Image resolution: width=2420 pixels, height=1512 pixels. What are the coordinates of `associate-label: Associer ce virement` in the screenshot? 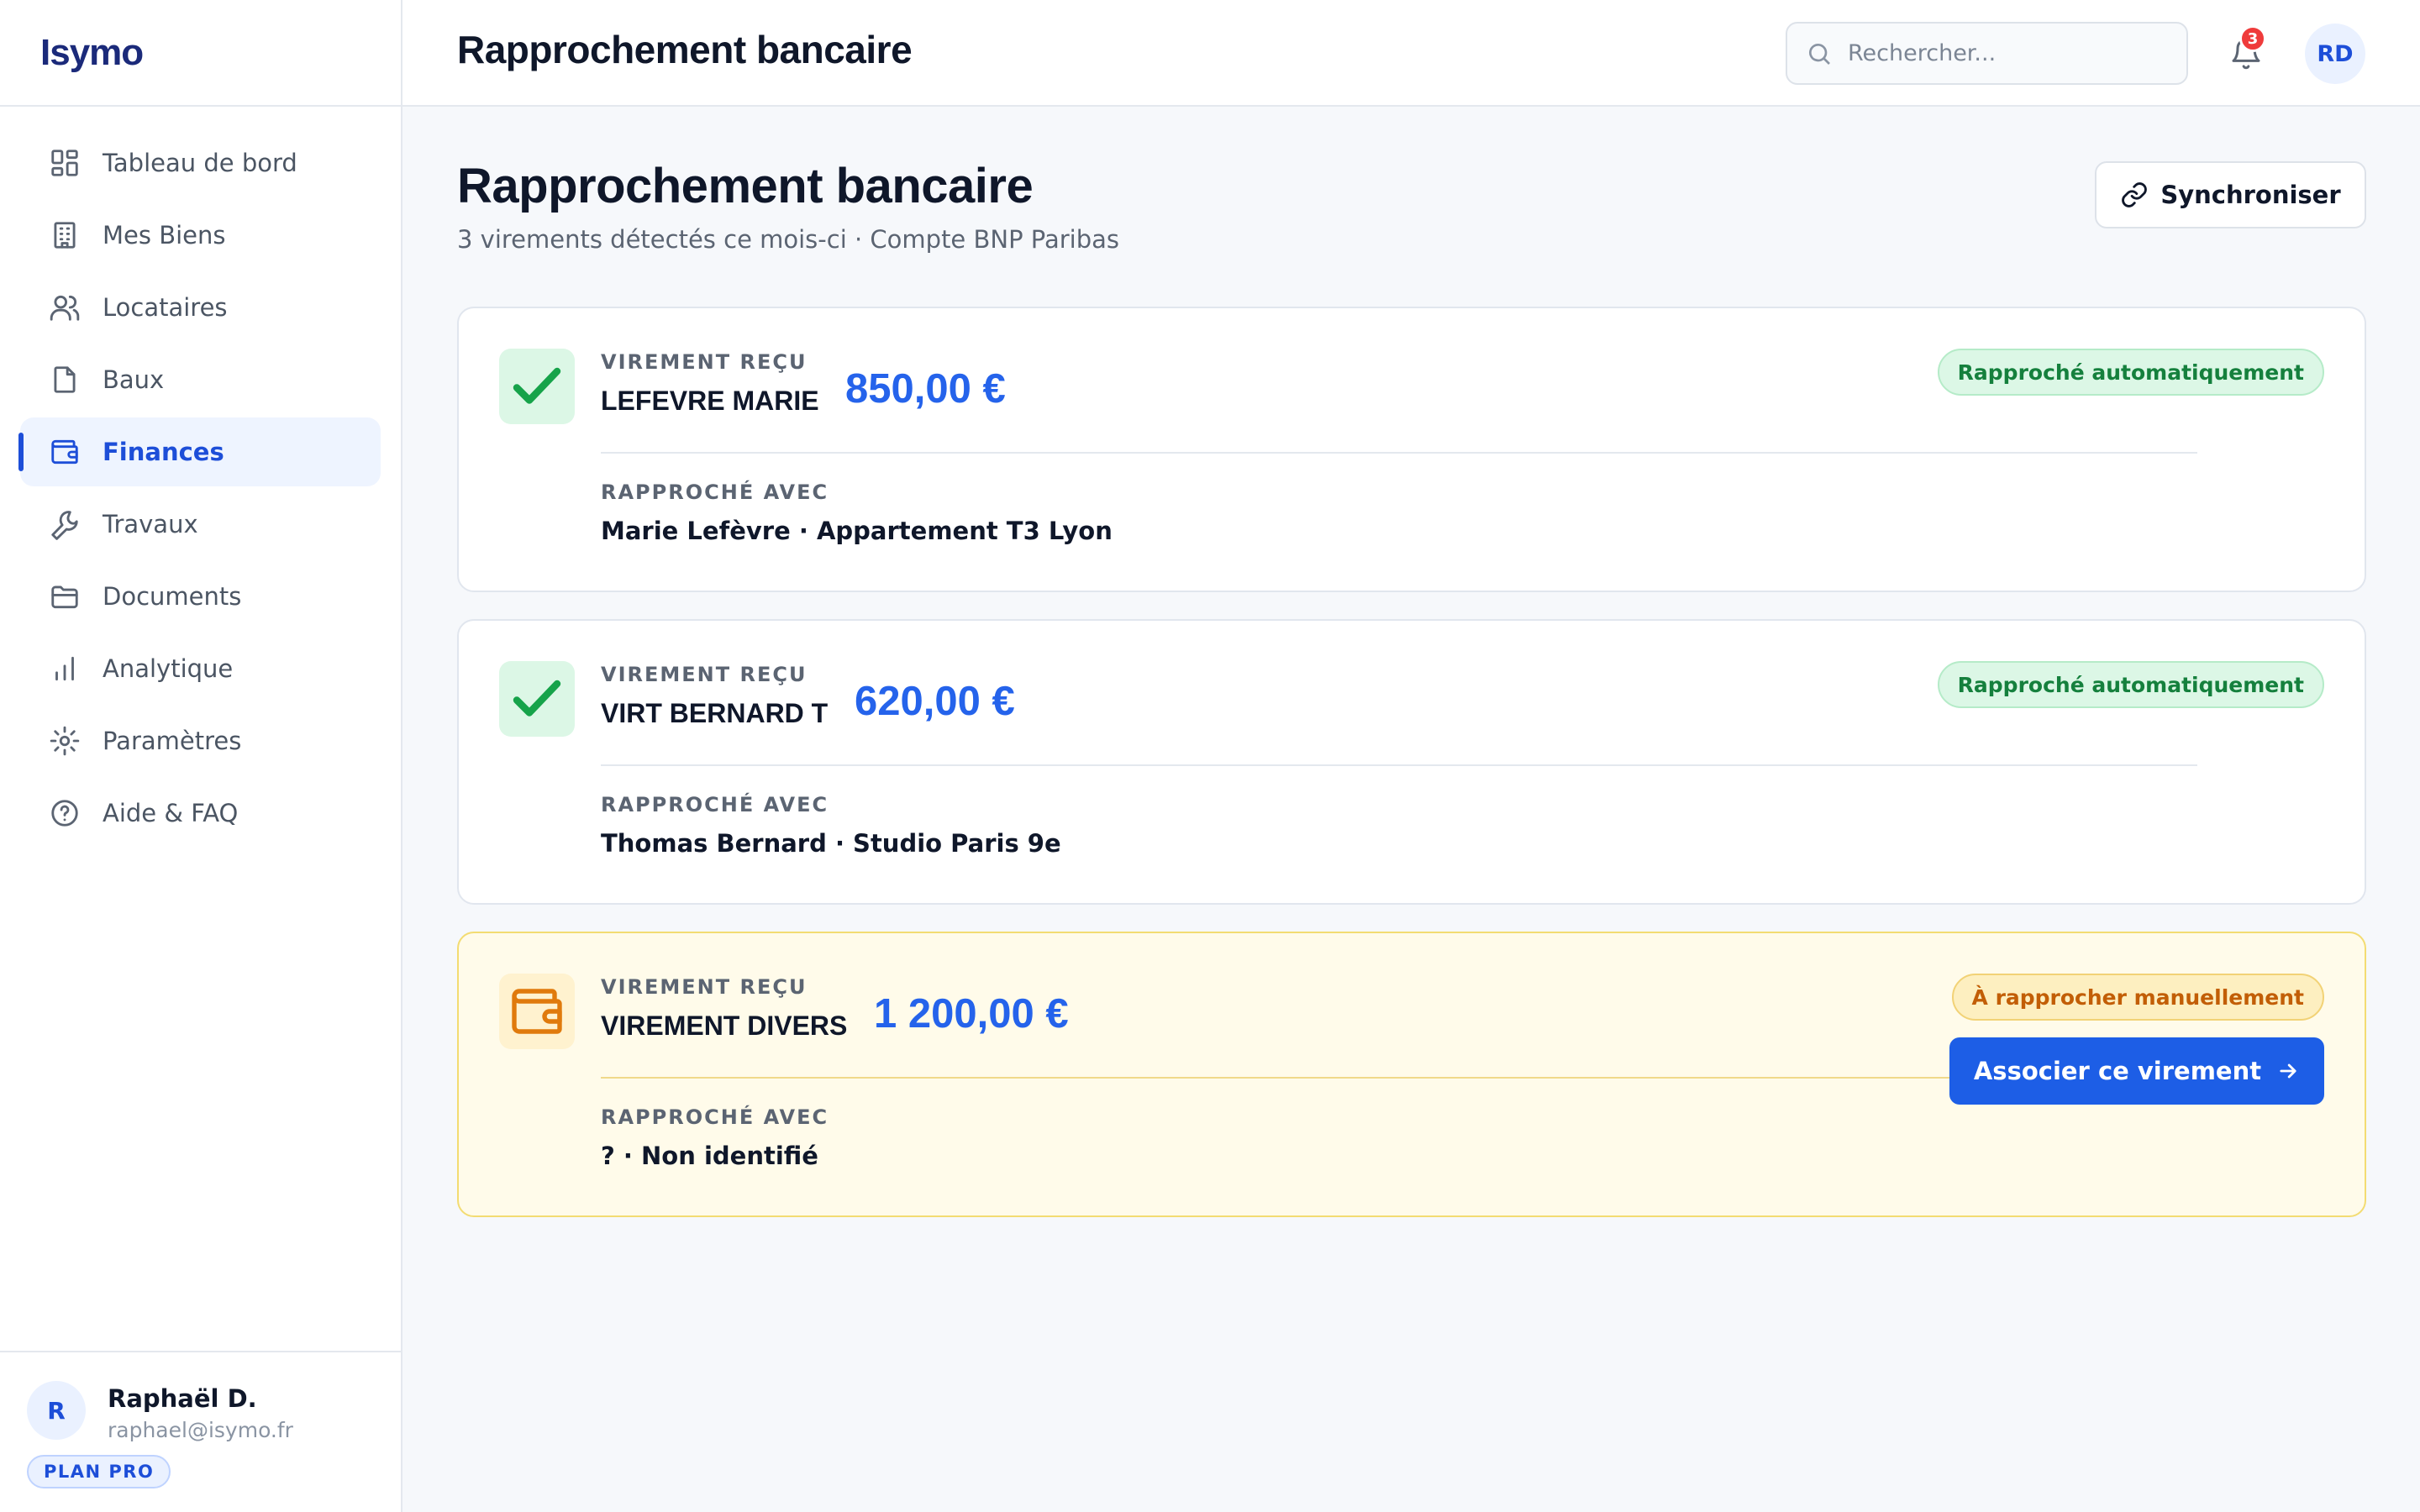 It's located at (2117, 1071).